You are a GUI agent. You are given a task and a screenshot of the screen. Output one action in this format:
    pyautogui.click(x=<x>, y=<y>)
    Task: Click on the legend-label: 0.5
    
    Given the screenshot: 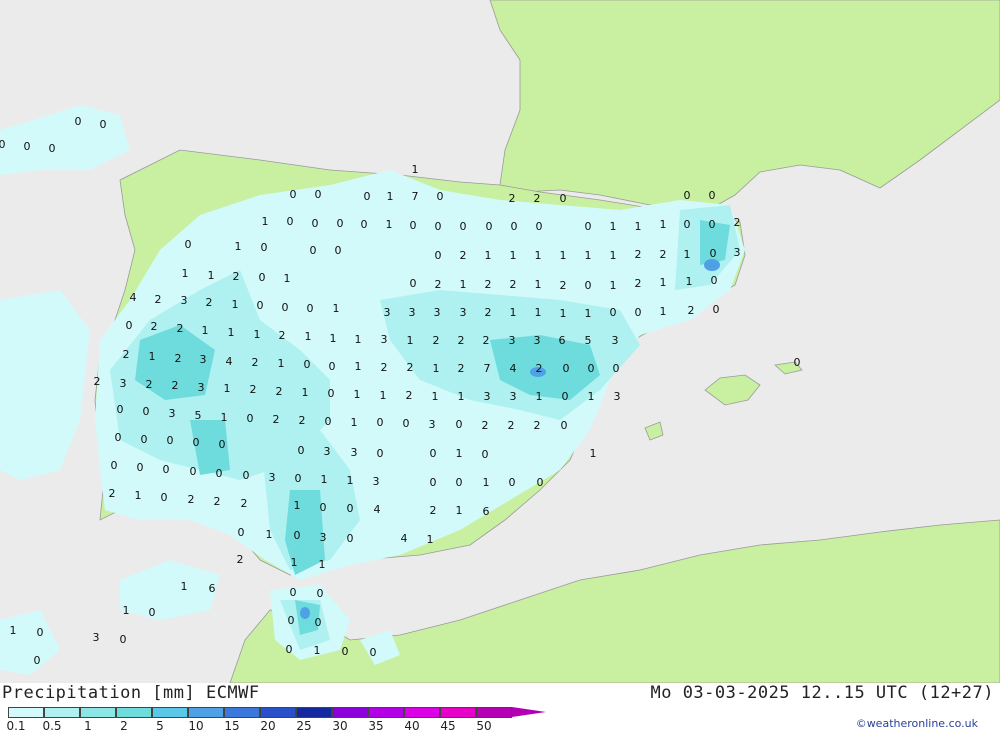 What is the action you would take?
    pyautogui.click(x=52, y=726)
    